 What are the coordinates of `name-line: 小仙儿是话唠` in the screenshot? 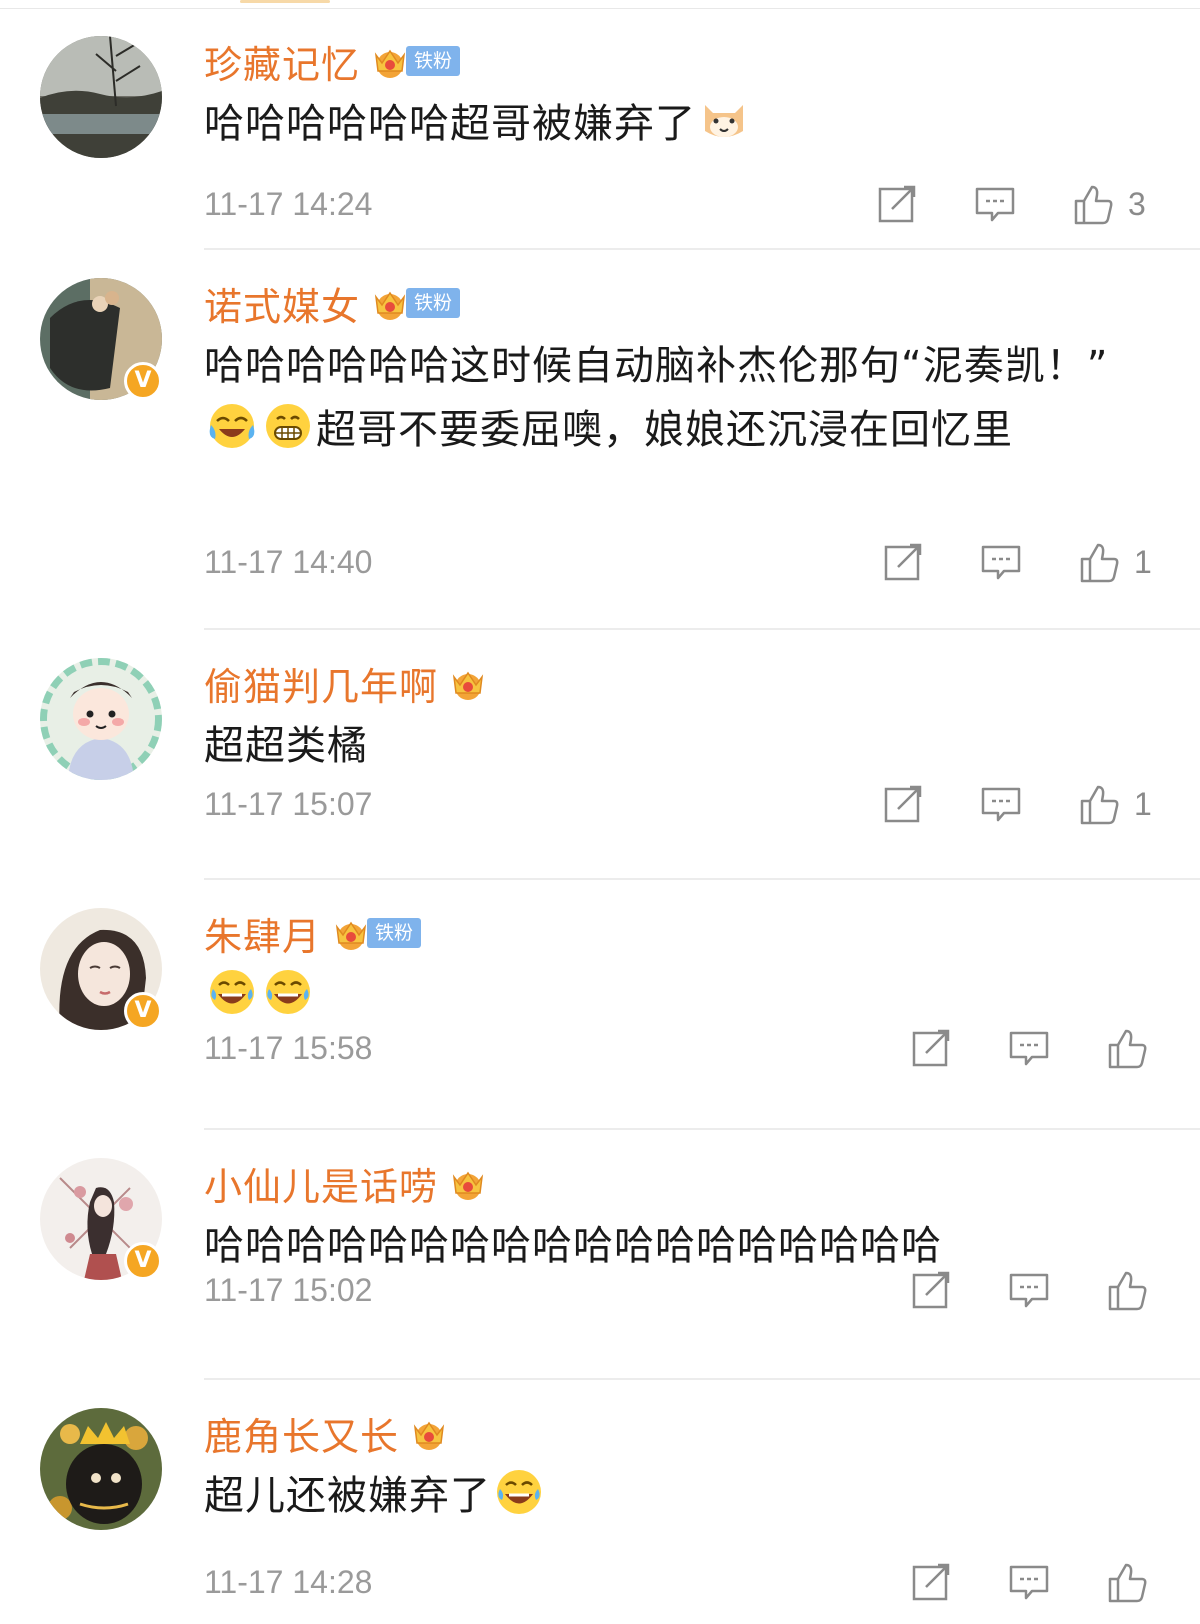 It's located at (346, 1183).